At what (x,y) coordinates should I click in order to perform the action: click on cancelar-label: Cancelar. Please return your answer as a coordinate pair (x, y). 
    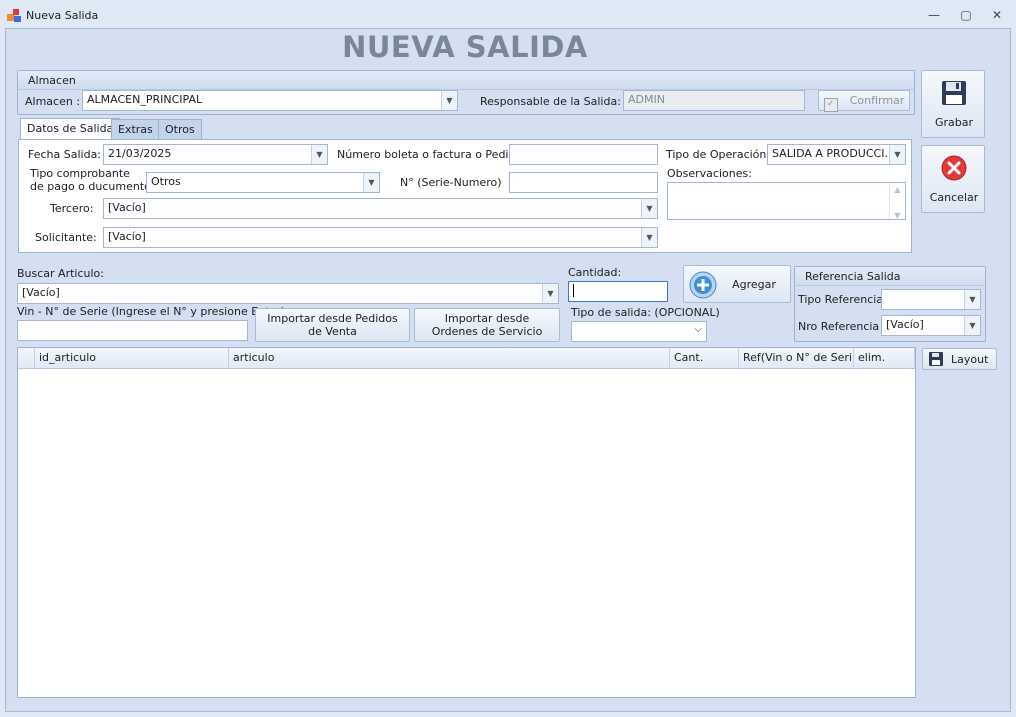
    Looking at the image, I should click on (954, 197).